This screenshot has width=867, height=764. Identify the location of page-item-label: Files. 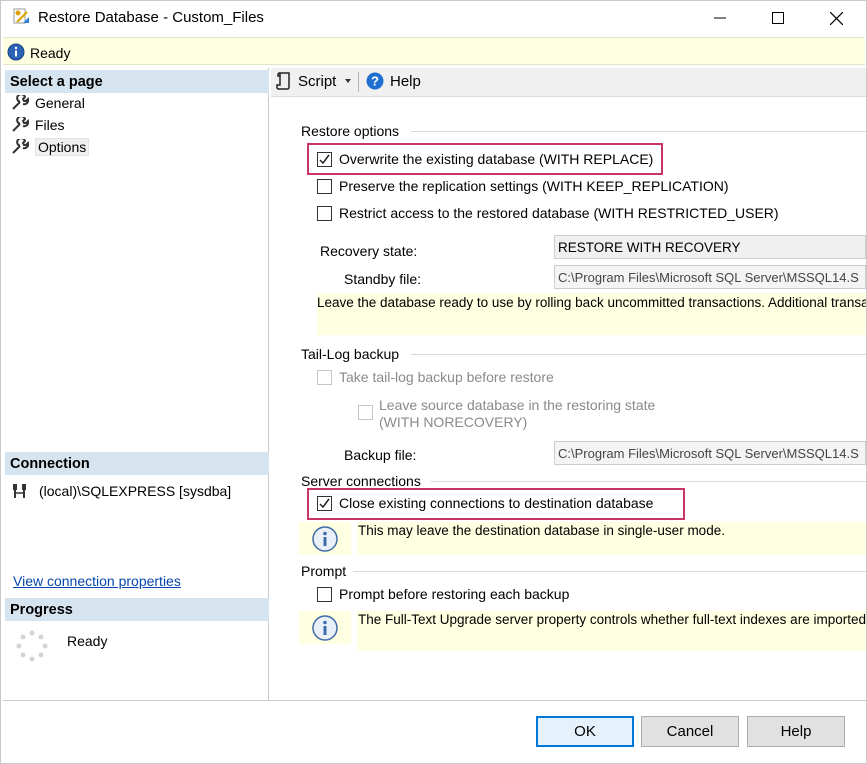
(50, 125).